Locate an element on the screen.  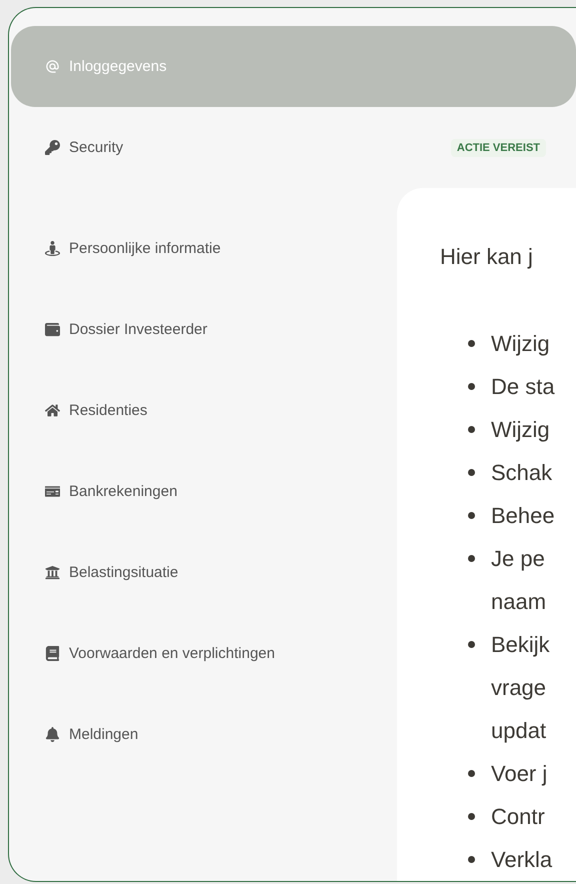
sidebar-item: Residenties is located at coordinates (96, 410).